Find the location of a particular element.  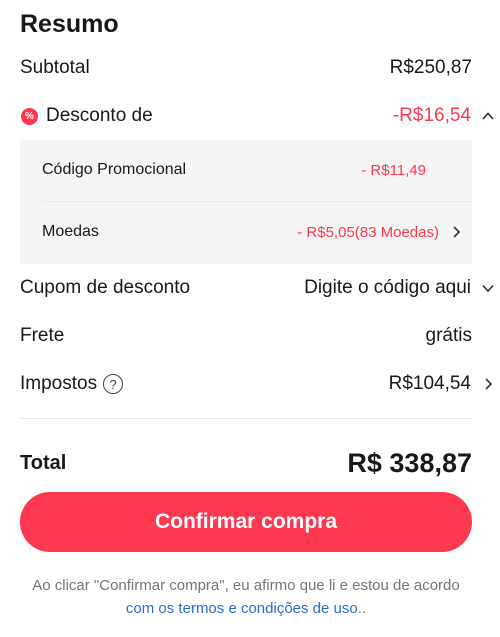

shipping-value: grátis is located at coordinates (448, 335).